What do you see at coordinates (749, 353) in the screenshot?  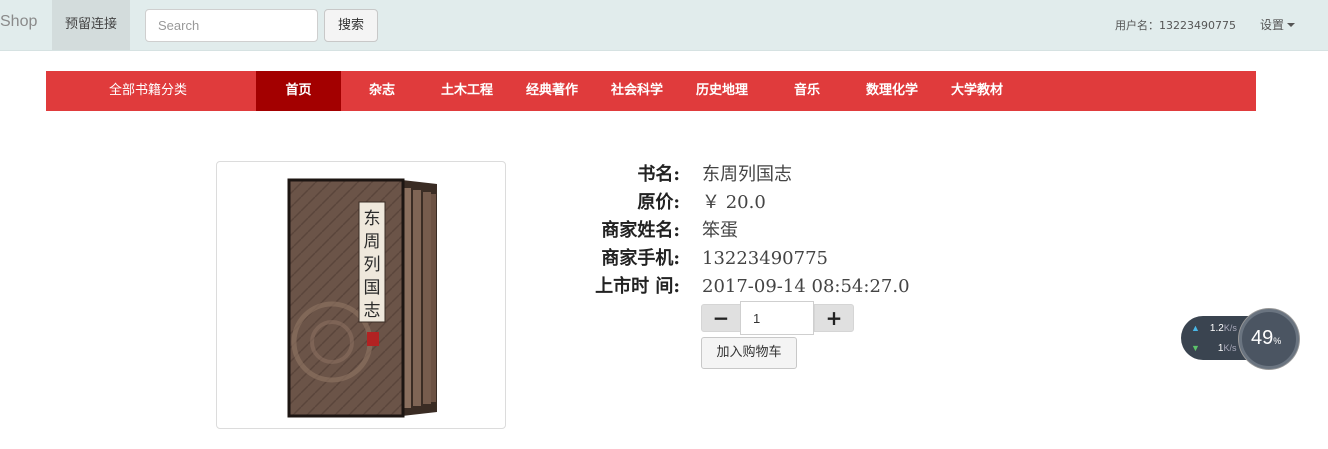 I see `add-to-cart-button: 加入购物车` at bounding box center [749, 353].